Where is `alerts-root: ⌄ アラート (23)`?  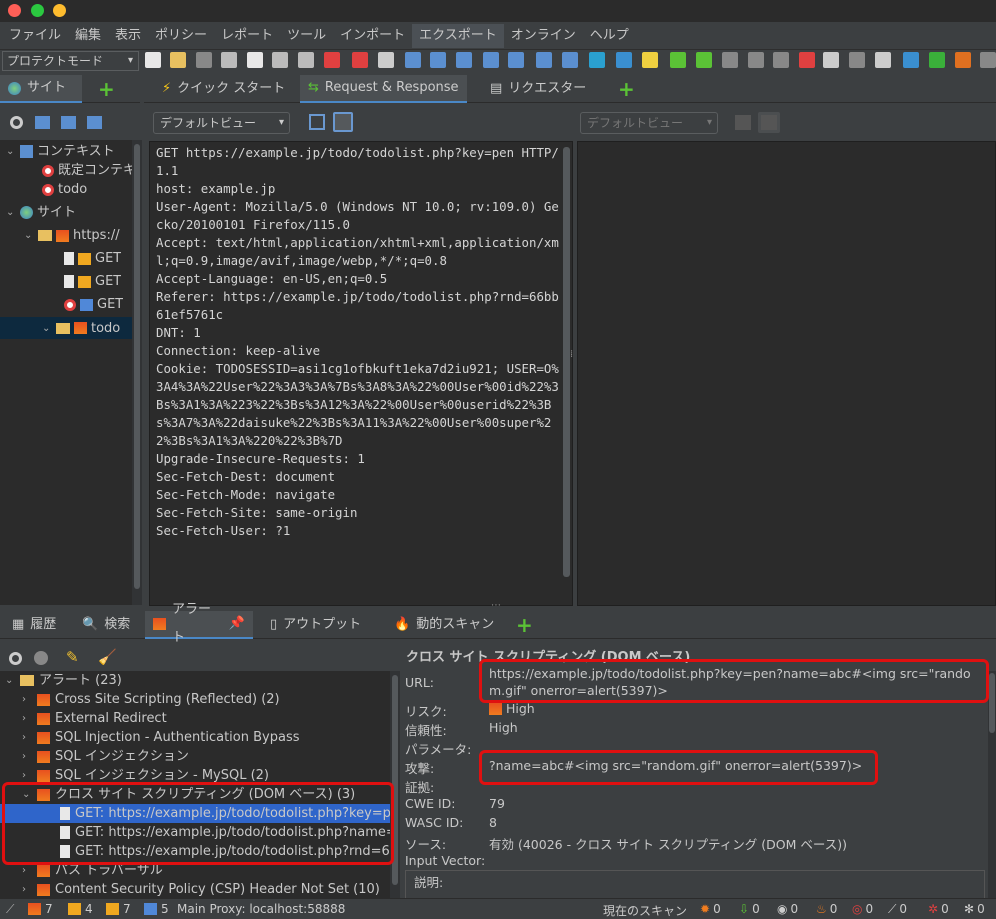
alerts-root: ⌄ アラート (23) is located at coordinates (63, 680).